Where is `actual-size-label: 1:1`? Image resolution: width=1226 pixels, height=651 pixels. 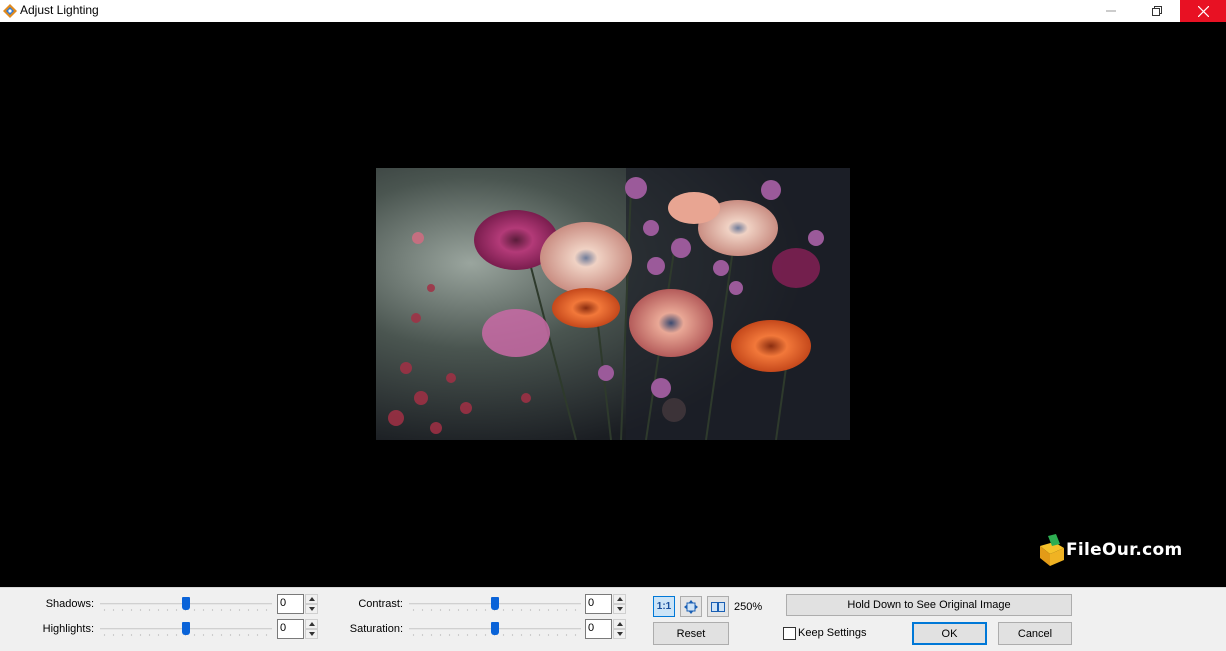 actual-size-label: 1:1 is located at coordinates (664, 606).